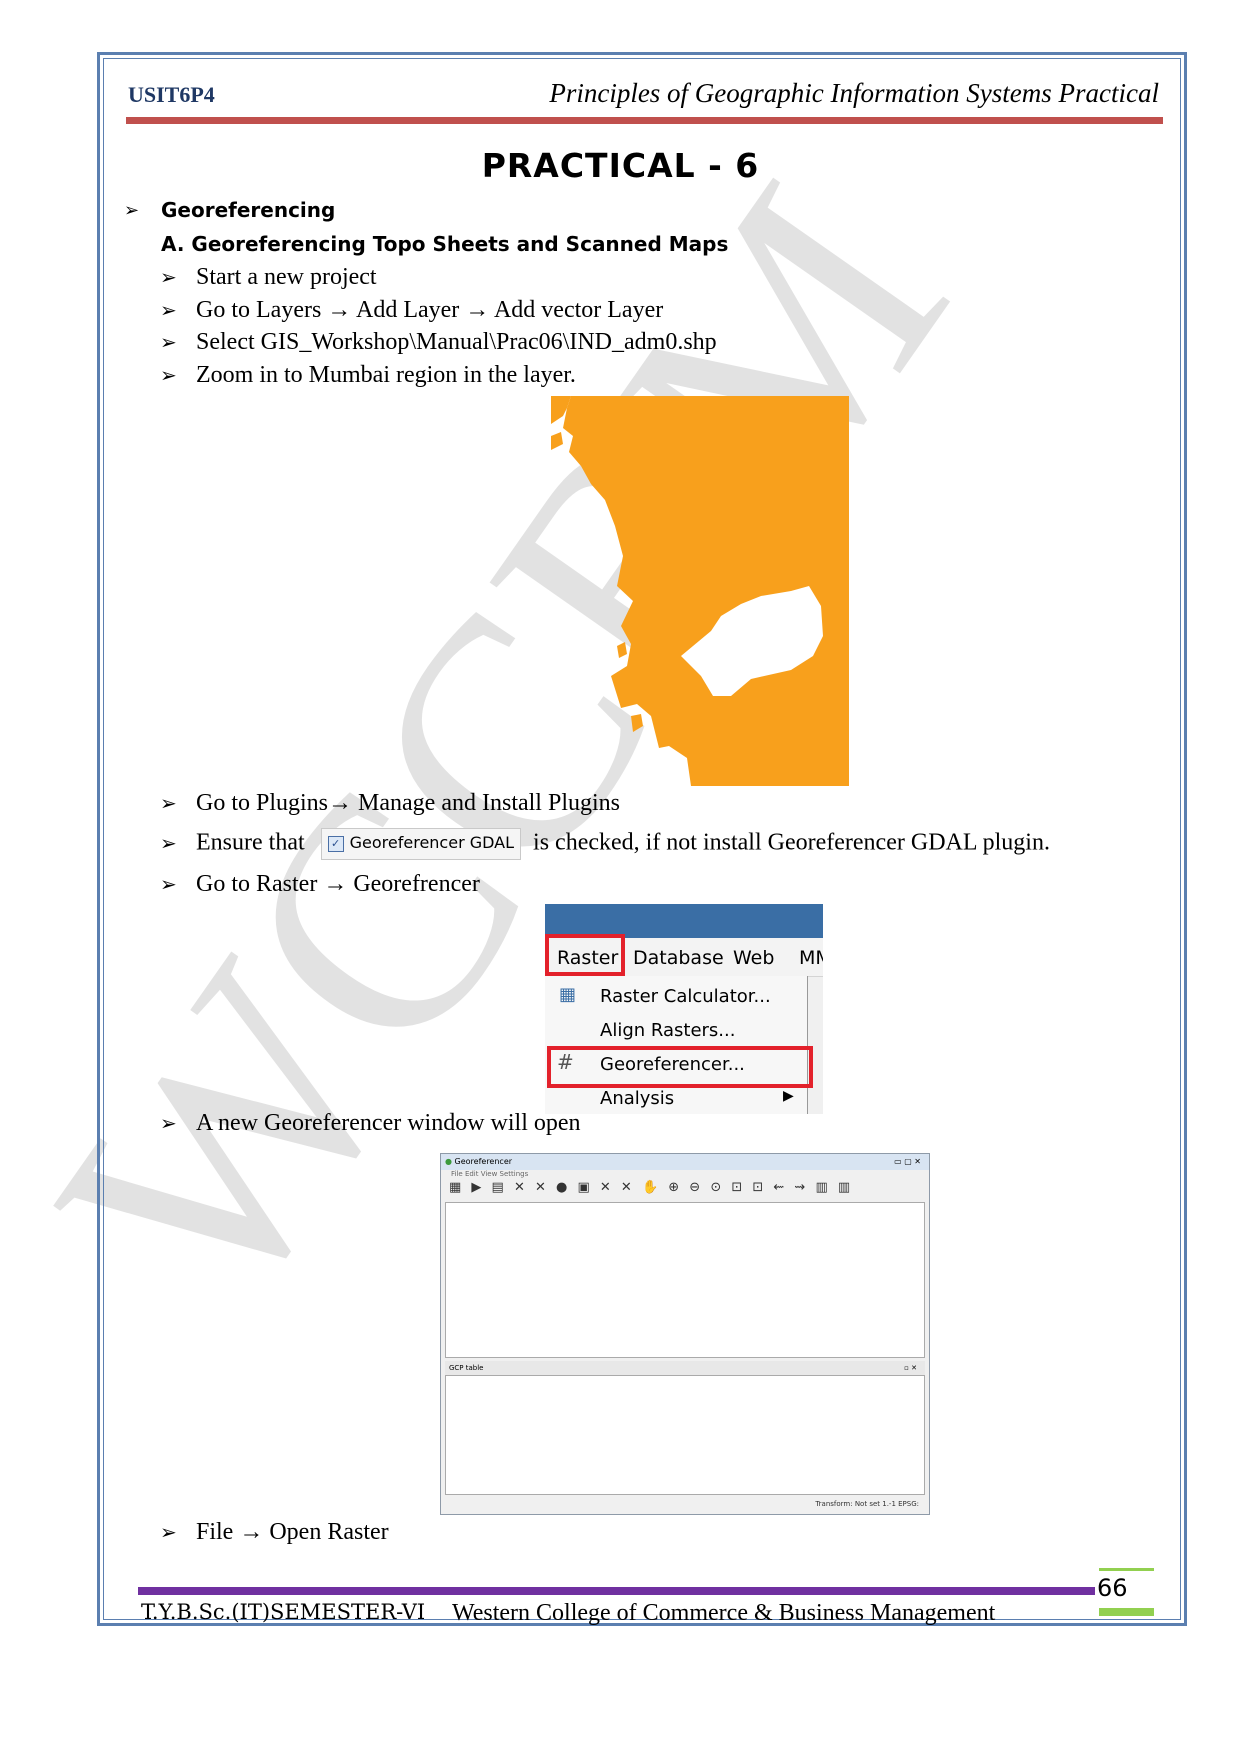 Image resolution: width=1241 pixels, height=1755 pixels. Describe the element at coordinates (700, 591) in the screenshot. I see `mumbai-map-image` at that location.